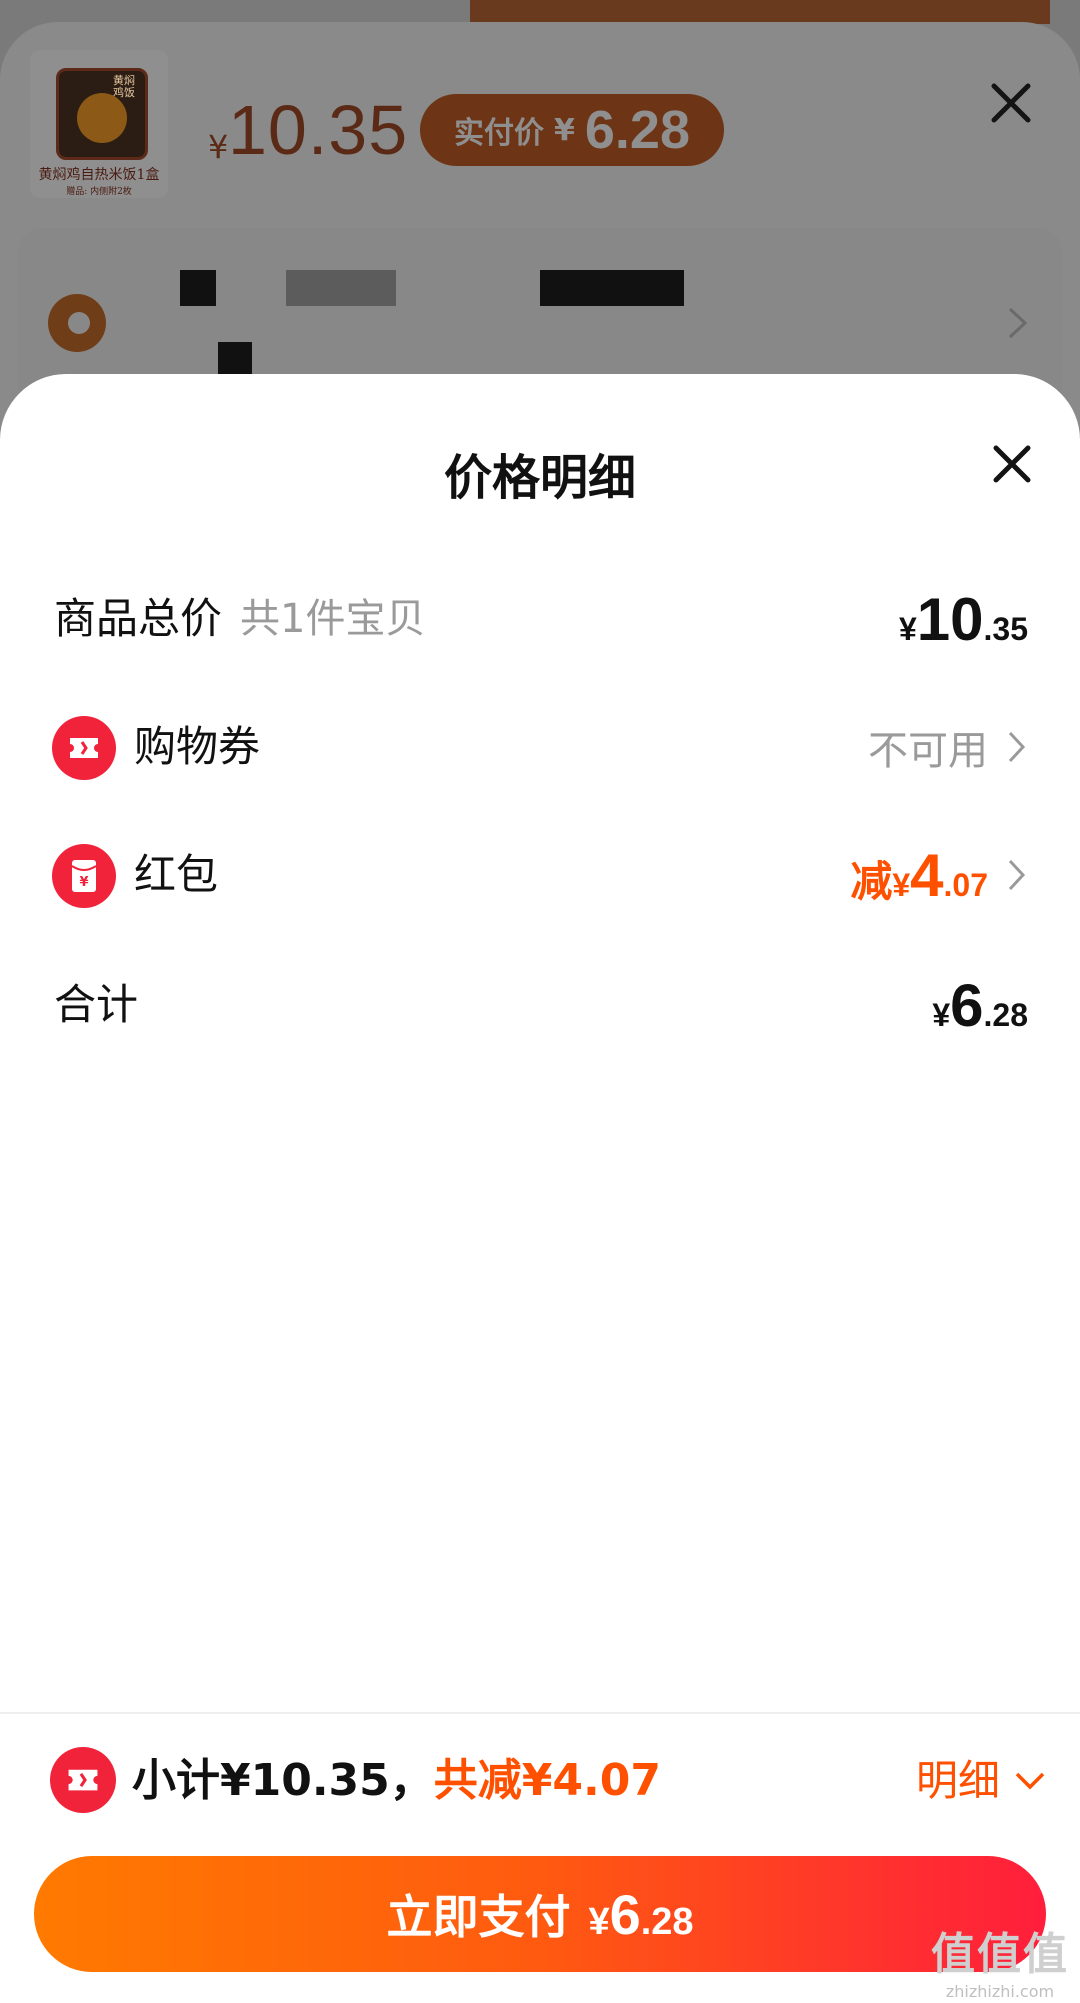 The width and height of the screenshot is (1080, 2003). What do you see at coordinates (927, 875) in the screenshot?
I see `price-integer: 4` at bounding box center [927, 875].